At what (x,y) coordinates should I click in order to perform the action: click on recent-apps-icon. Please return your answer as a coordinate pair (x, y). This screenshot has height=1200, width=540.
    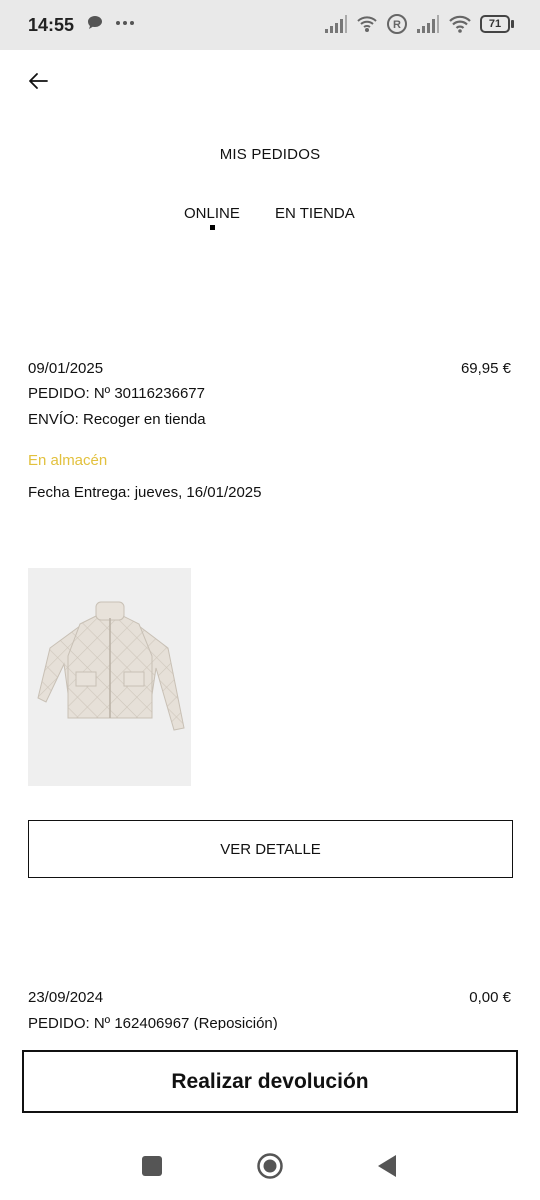
    Looking at the image, I should click on (152, 1166).